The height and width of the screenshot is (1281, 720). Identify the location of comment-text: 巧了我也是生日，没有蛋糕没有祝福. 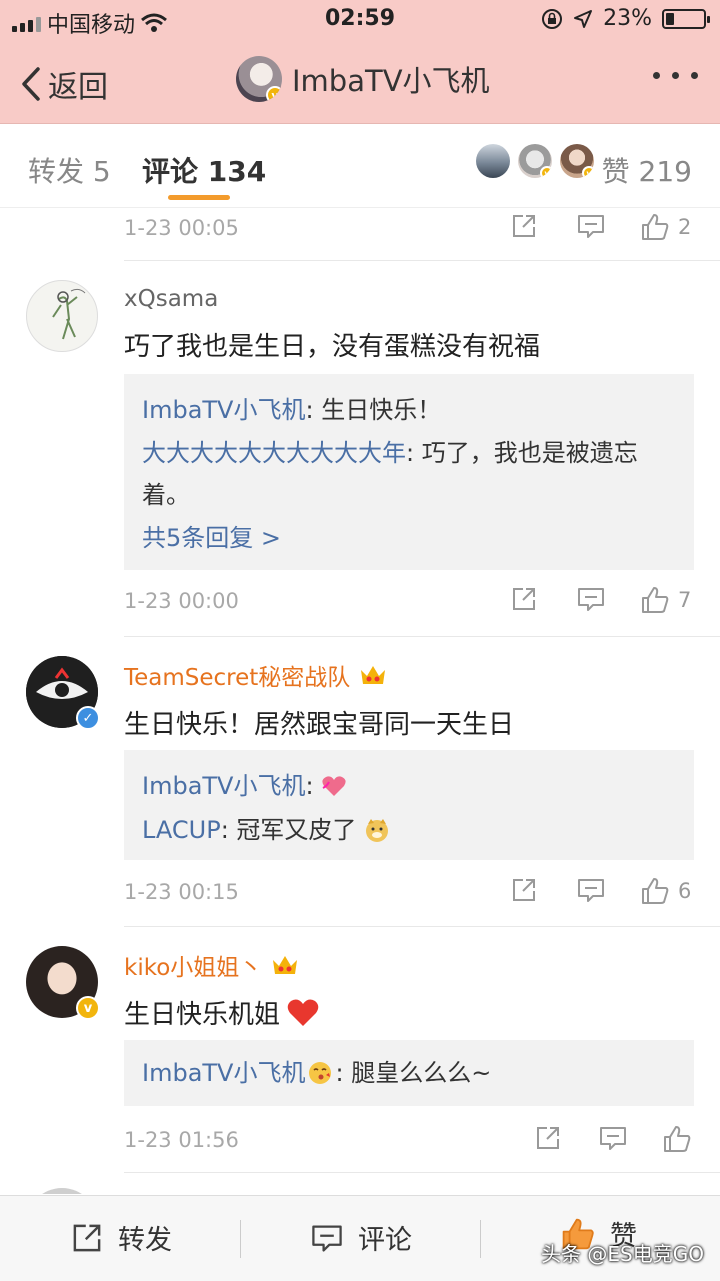
(332, 344).